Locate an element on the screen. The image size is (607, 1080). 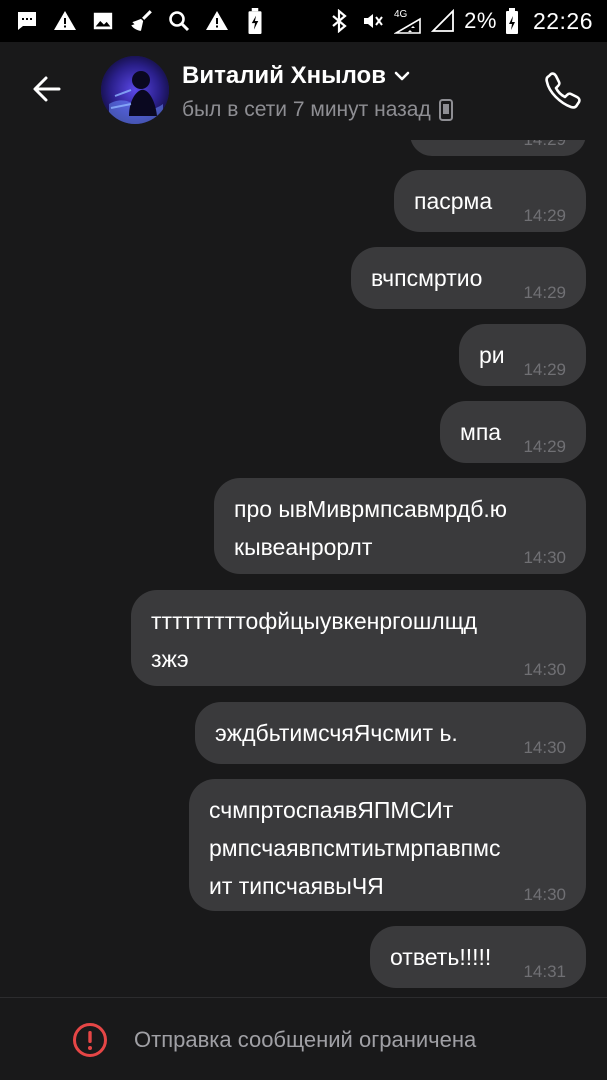
restriction-banner: Отправка сообщений ограничена is located at coordinates (303, 1038).